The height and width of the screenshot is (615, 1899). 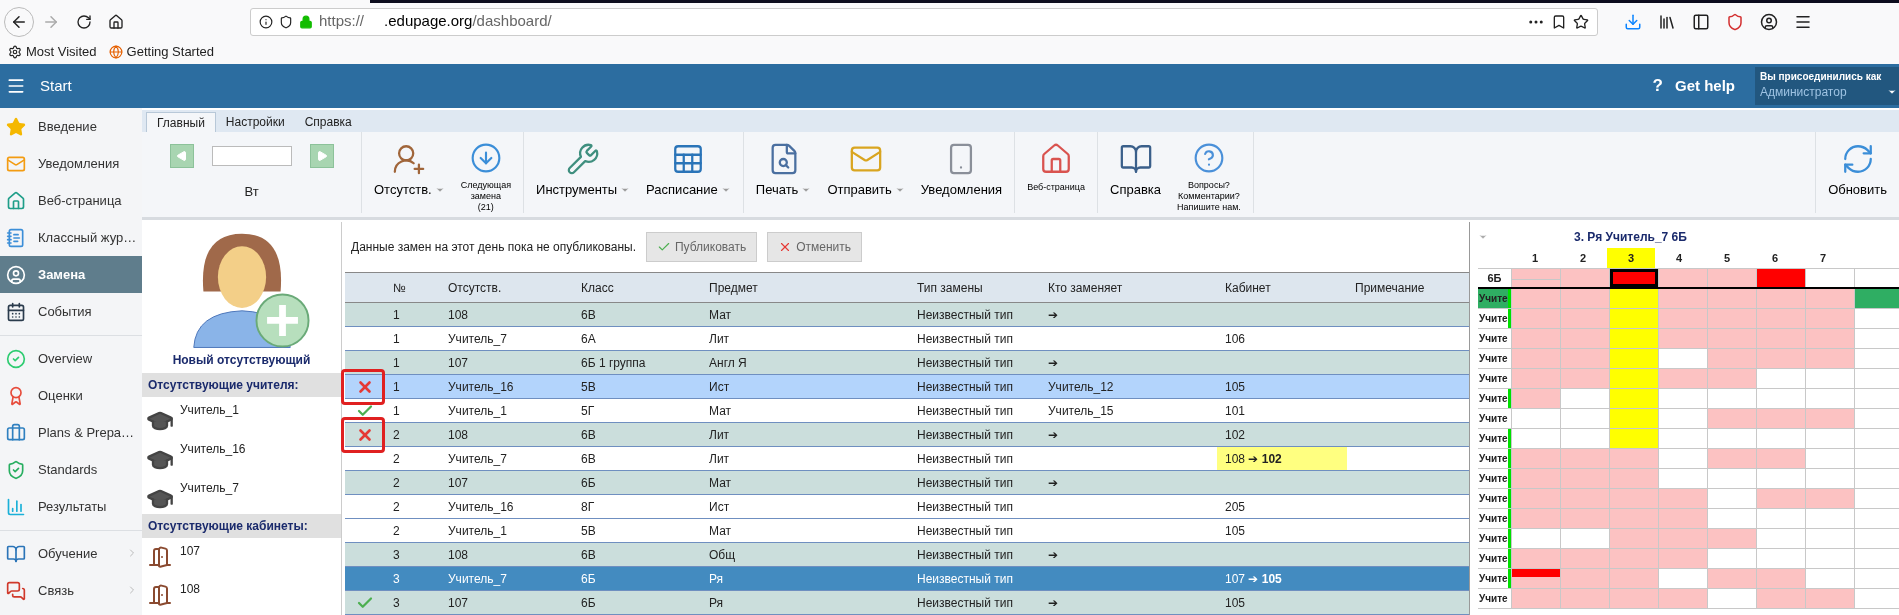 I want to click on menu-button: Start, so click(x=36, y=86).